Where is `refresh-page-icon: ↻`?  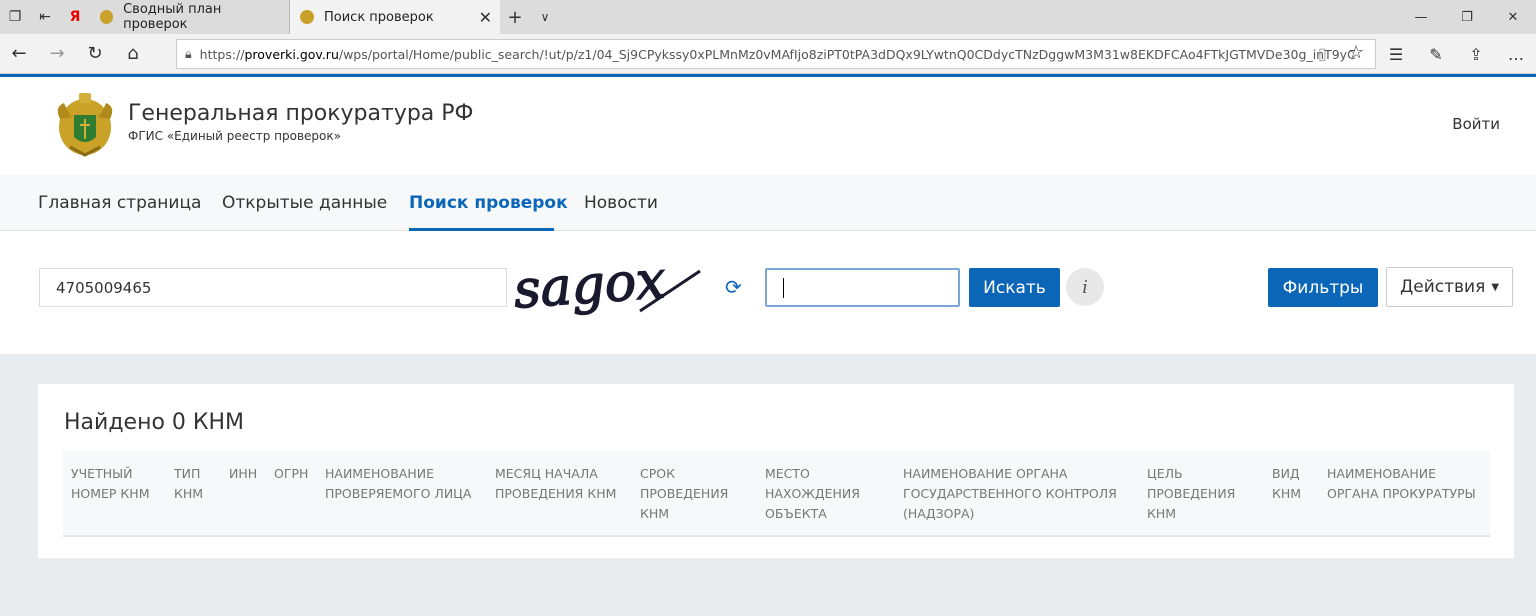 refresh-page-icon: ↻ is located at coordinates (95, 53).